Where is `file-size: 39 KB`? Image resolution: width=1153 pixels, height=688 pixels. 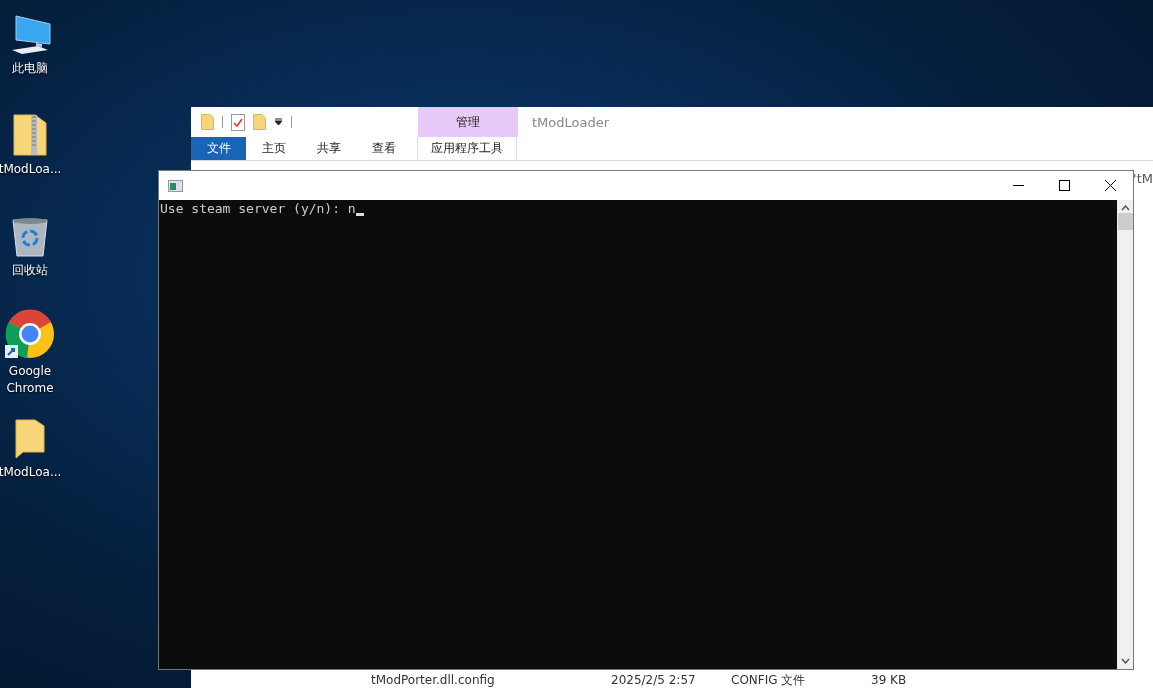 file-size: 39 KB is located at coordinates (889, 680).